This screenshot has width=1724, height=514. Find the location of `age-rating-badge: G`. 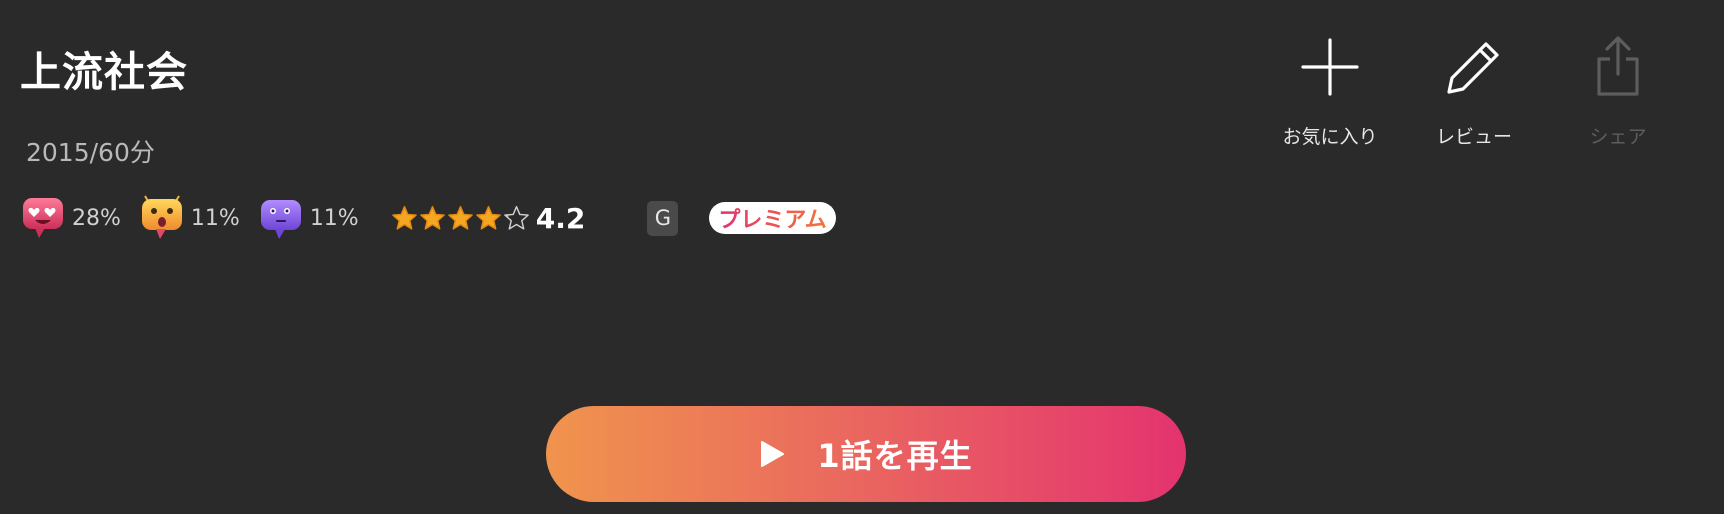

age-rating-badge: G is located at coordinates (663, 218).